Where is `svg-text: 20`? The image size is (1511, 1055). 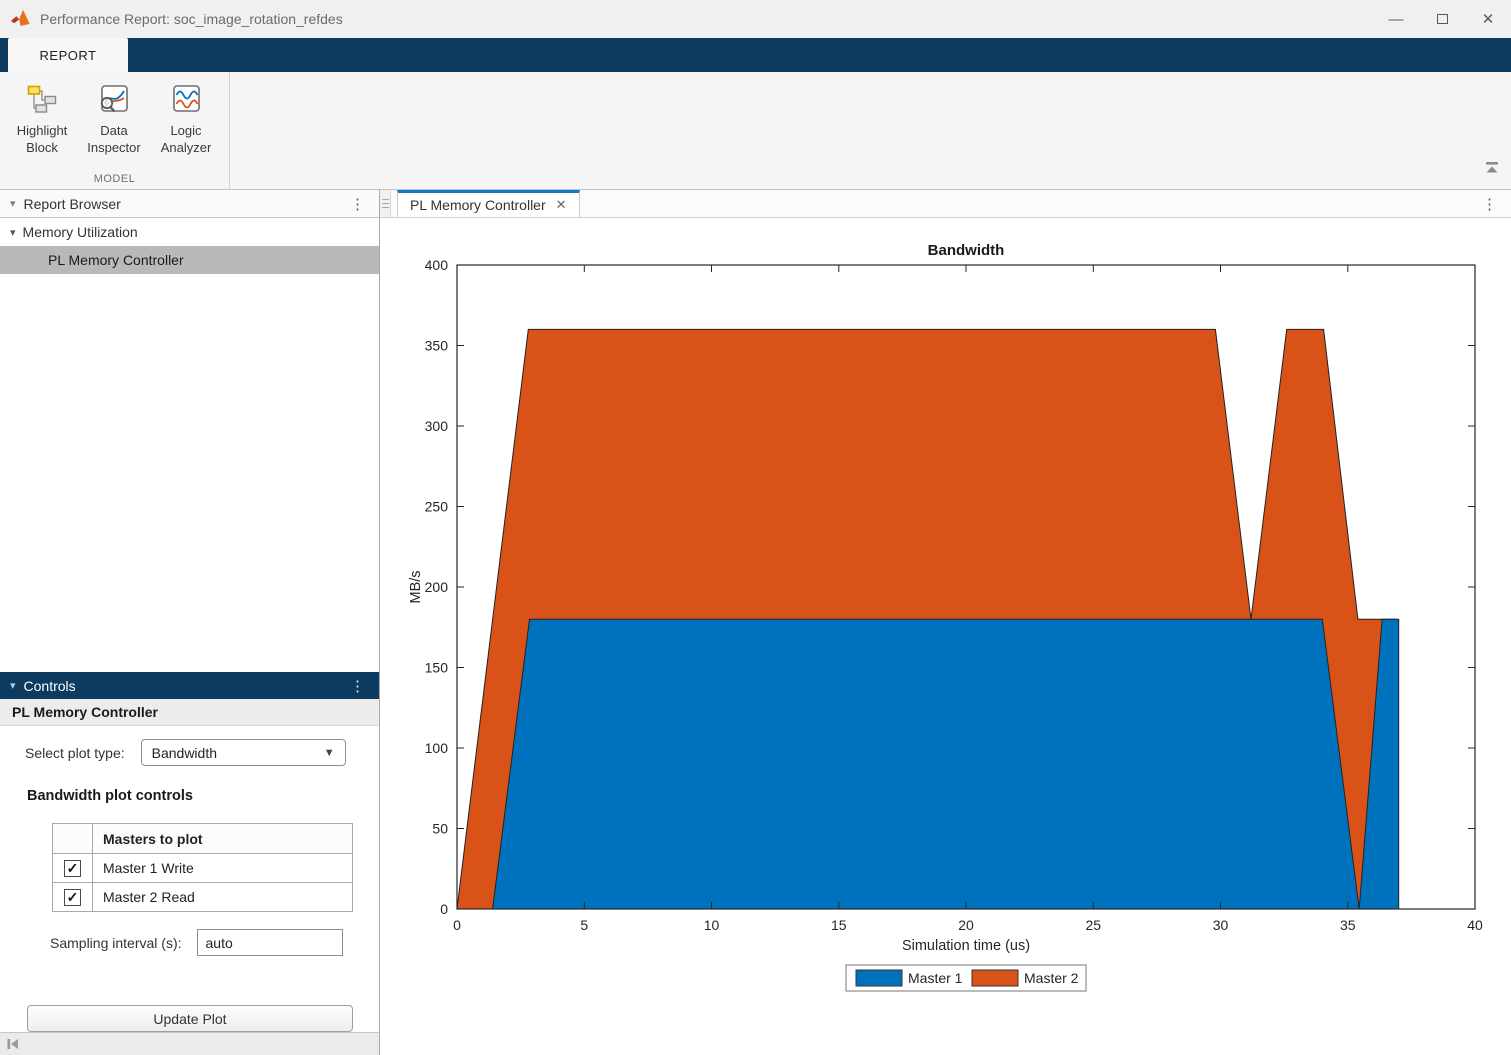 svg-text: 20 is located at coordinates (966, 925).